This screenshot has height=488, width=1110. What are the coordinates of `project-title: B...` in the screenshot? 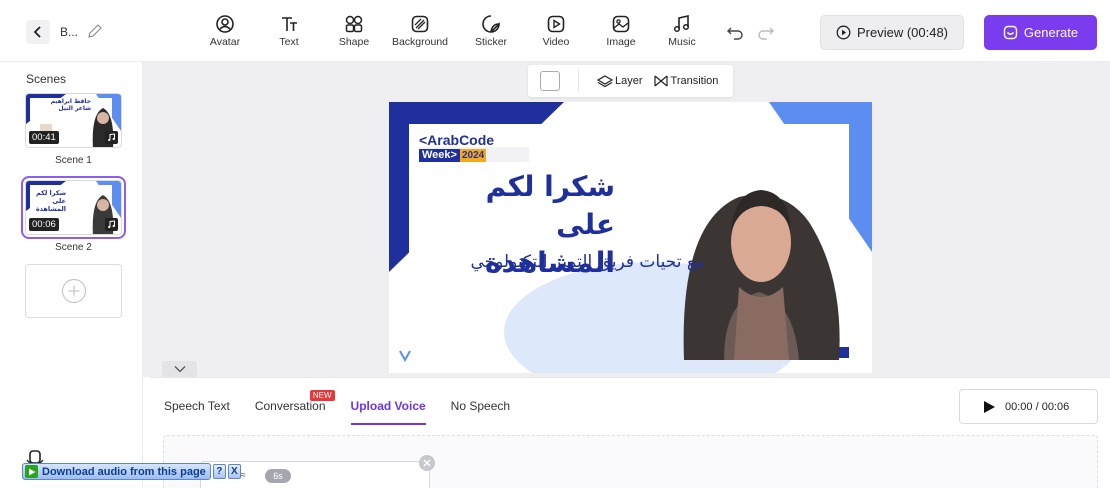 It's located at (69, 32).